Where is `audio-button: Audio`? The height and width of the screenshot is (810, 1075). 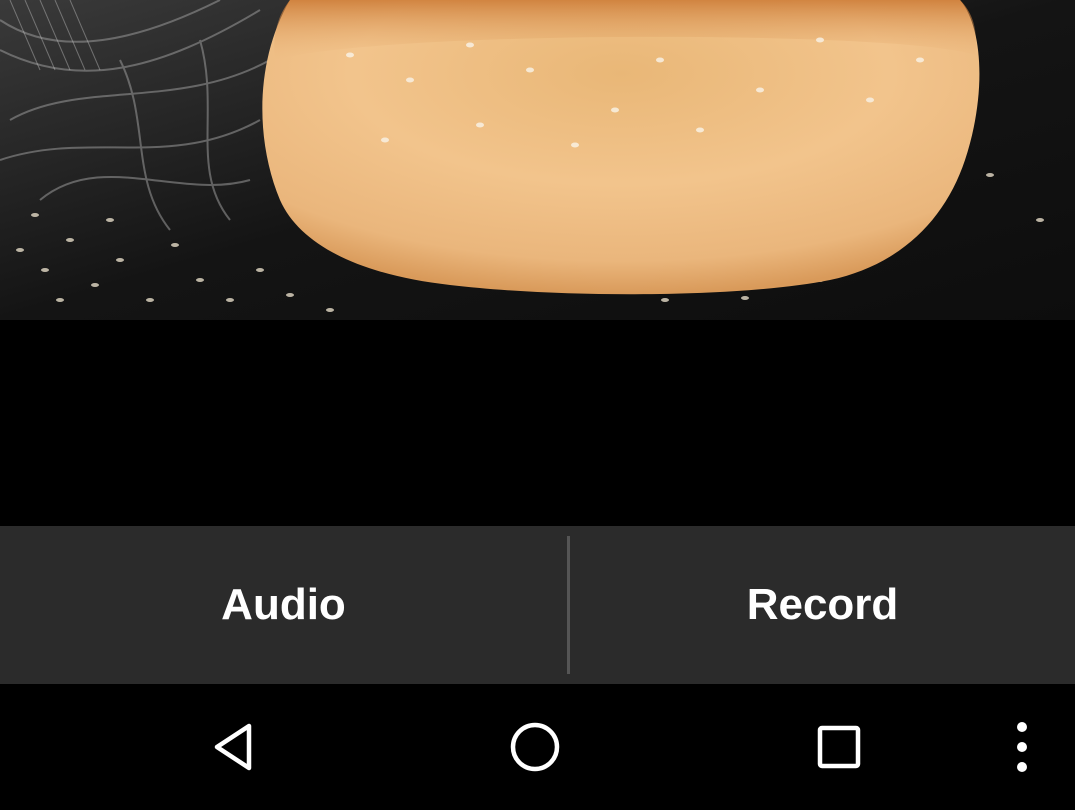
audio-button: Audio is located at coordinates (283, 605).